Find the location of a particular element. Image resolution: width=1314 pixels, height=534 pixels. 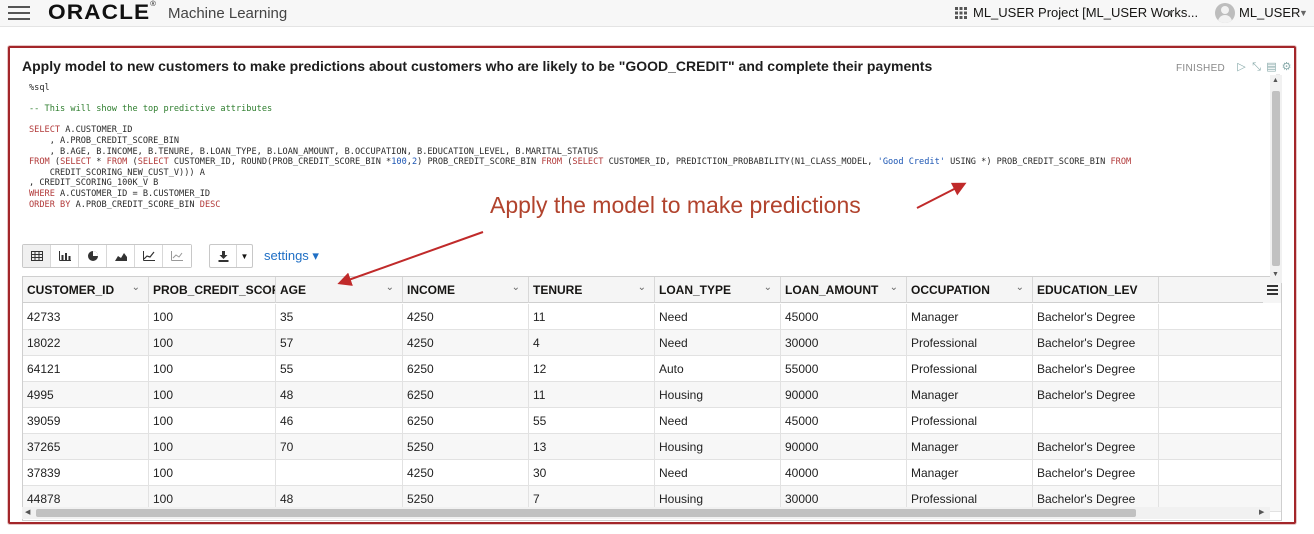

annotation-text: Apply the model to make predictions is located at coordinates (675, 205).